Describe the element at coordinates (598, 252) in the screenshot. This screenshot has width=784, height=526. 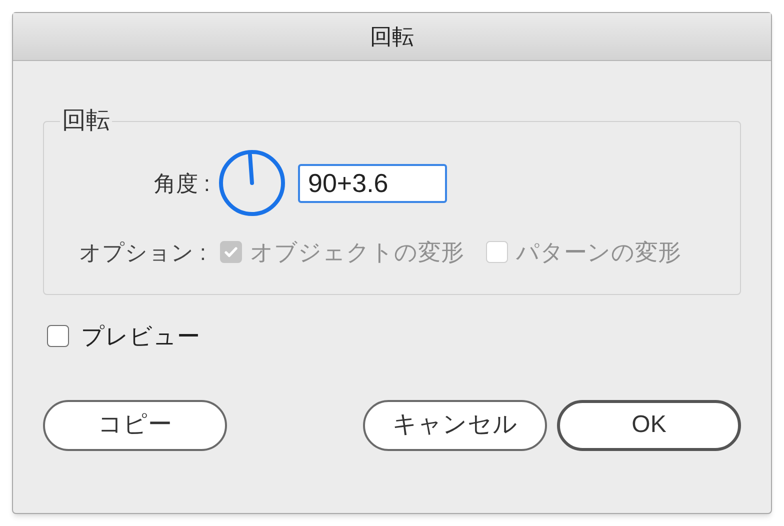
I see `option-label: パターンの変形` at that location.